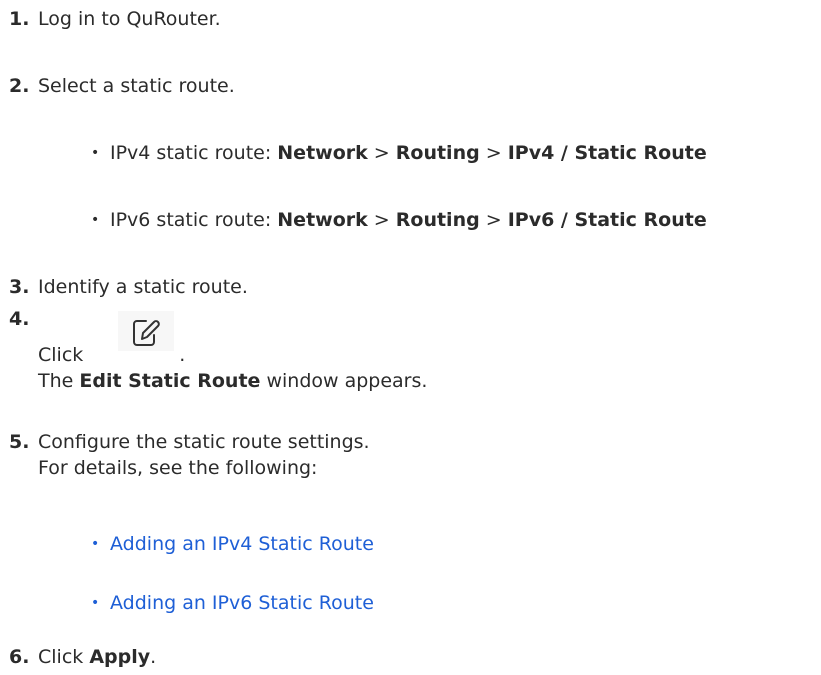 The height and width of the screenshot is (675, 821). What do you see at coordinates (19, 442) in the screenshot?
I see `step-number: 5.` at bounding box center [19, 442].